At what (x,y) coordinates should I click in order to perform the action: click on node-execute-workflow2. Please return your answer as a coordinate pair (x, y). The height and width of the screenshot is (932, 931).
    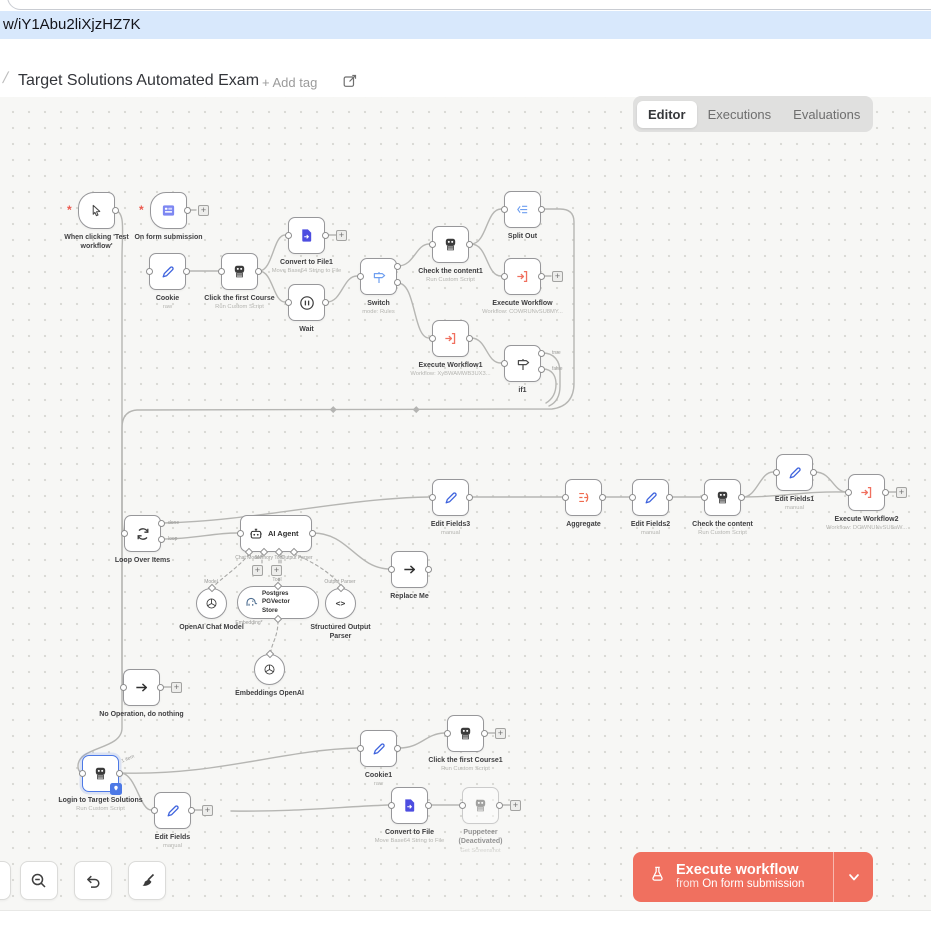
    Looking at the image, I should click on (866, 492).